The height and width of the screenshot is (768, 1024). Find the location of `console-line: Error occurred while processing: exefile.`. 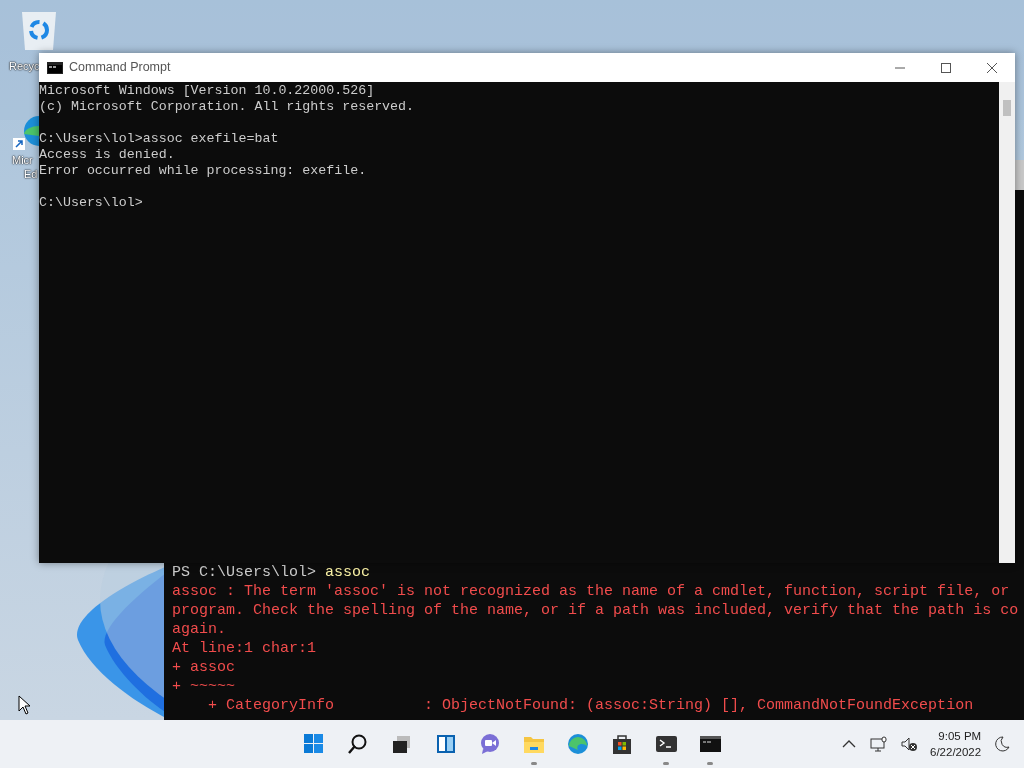

console-line: Error occurred while processing: exefile. is located at coordinates (203, 171).